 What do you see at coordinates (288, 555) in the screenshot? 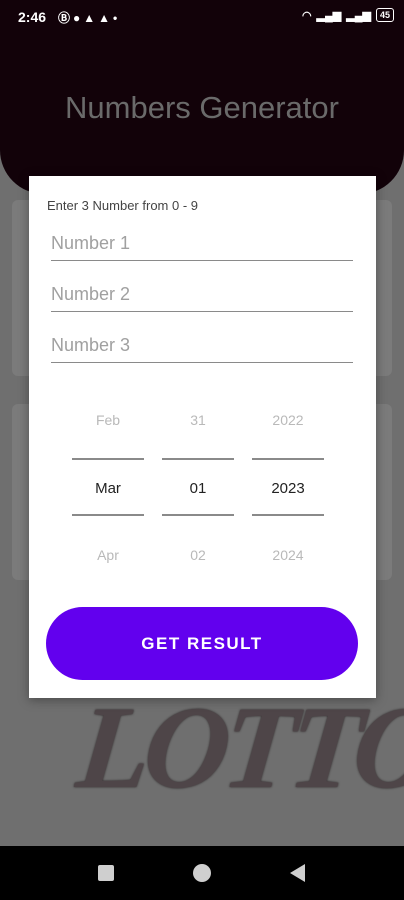
I see `year-next: 2024` at bounding box center [288, 555].